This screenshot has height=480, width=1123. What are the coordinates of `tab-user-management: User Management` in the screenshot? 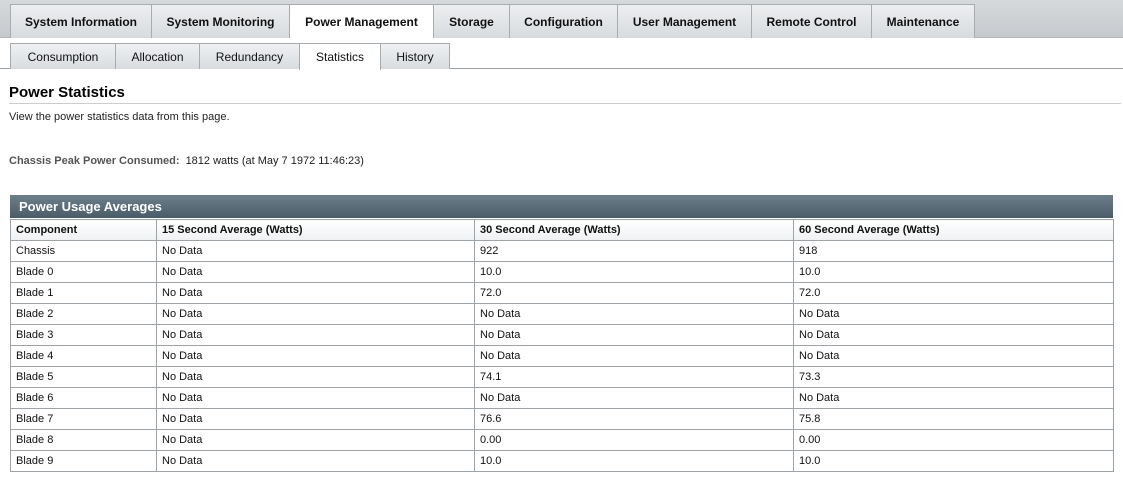 It's located at (684, 21).